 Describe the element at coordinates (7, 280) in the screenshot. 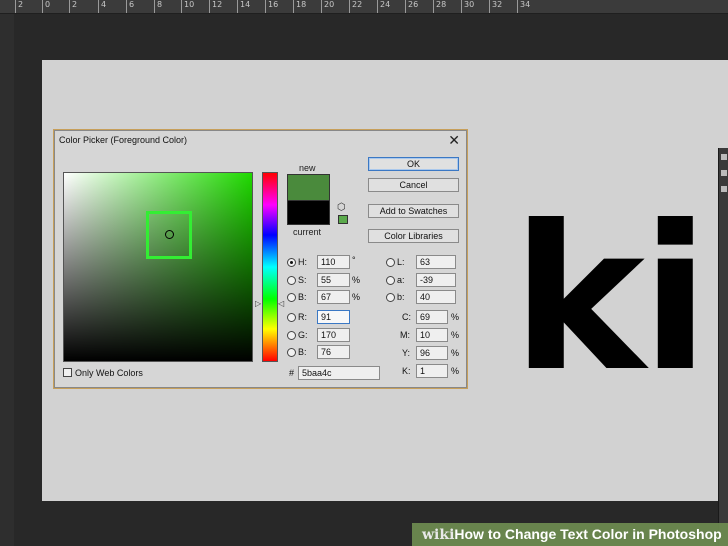

I see `left-ruler` at that location.